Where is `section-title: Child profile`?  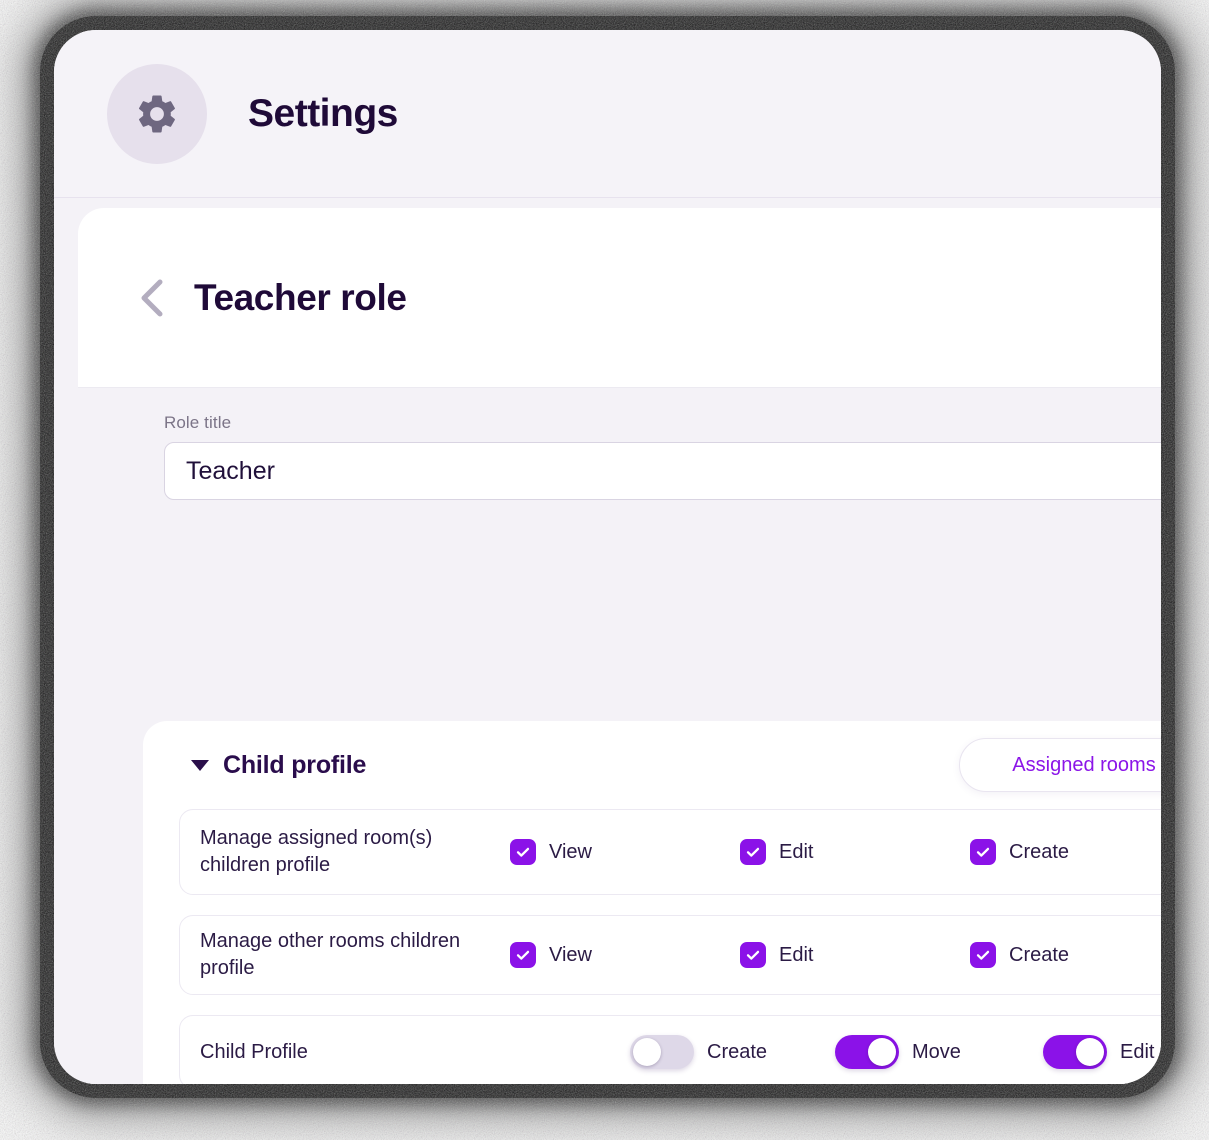 section-title: Child profile is located at coordinates (295, 764).